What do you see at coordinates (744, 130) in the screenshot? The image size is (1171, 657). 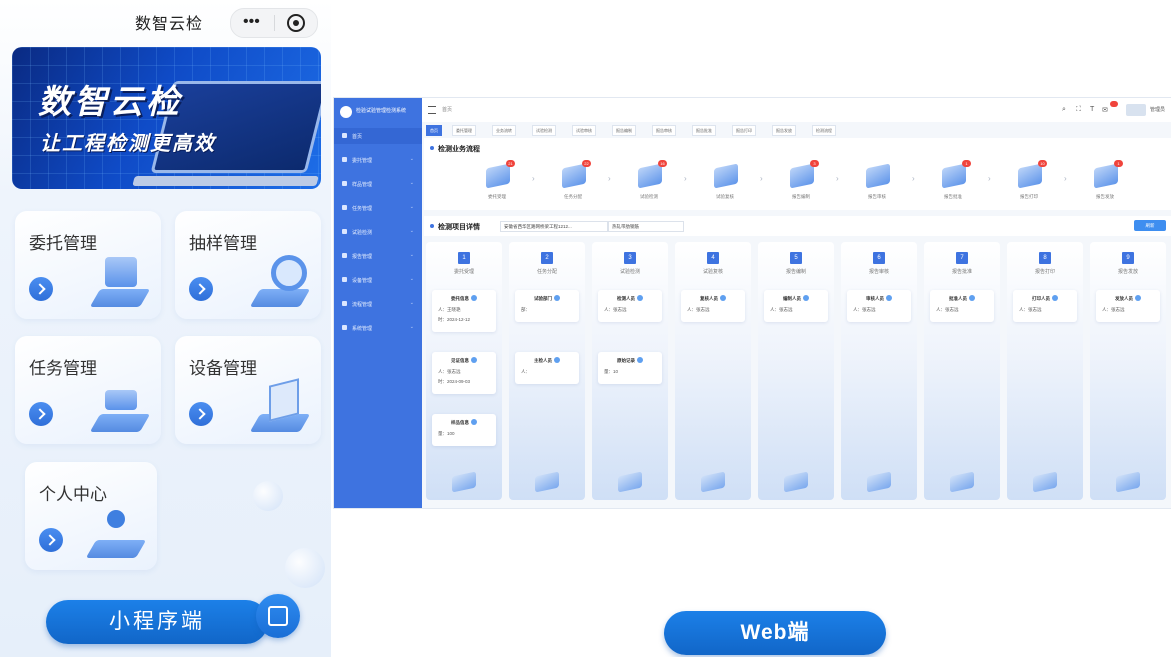 I see `tab-report-print: 报告打印` at bounding box center [744, 130].